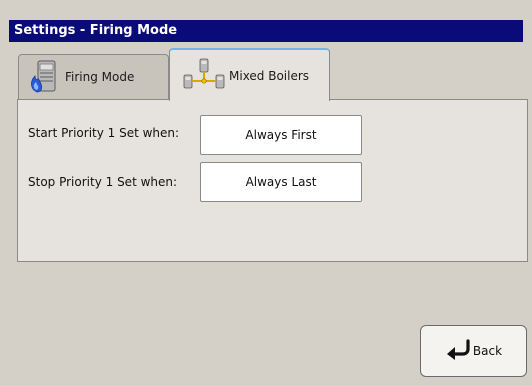 The width and height of the screenshot is (532, 385). I want to click on back-button: Back, so click(473, 351).